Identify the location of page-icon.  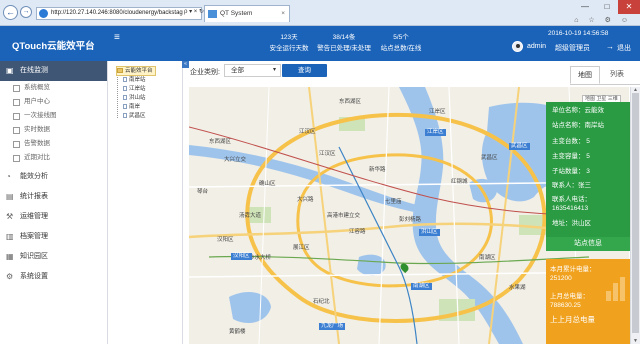
(212, 14).